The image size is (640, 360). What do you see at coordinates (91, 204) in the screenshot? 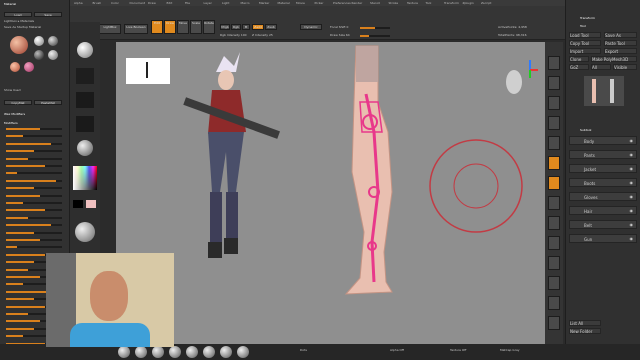
I see `secondary-color-swatch` at bounding box center [91, 204].